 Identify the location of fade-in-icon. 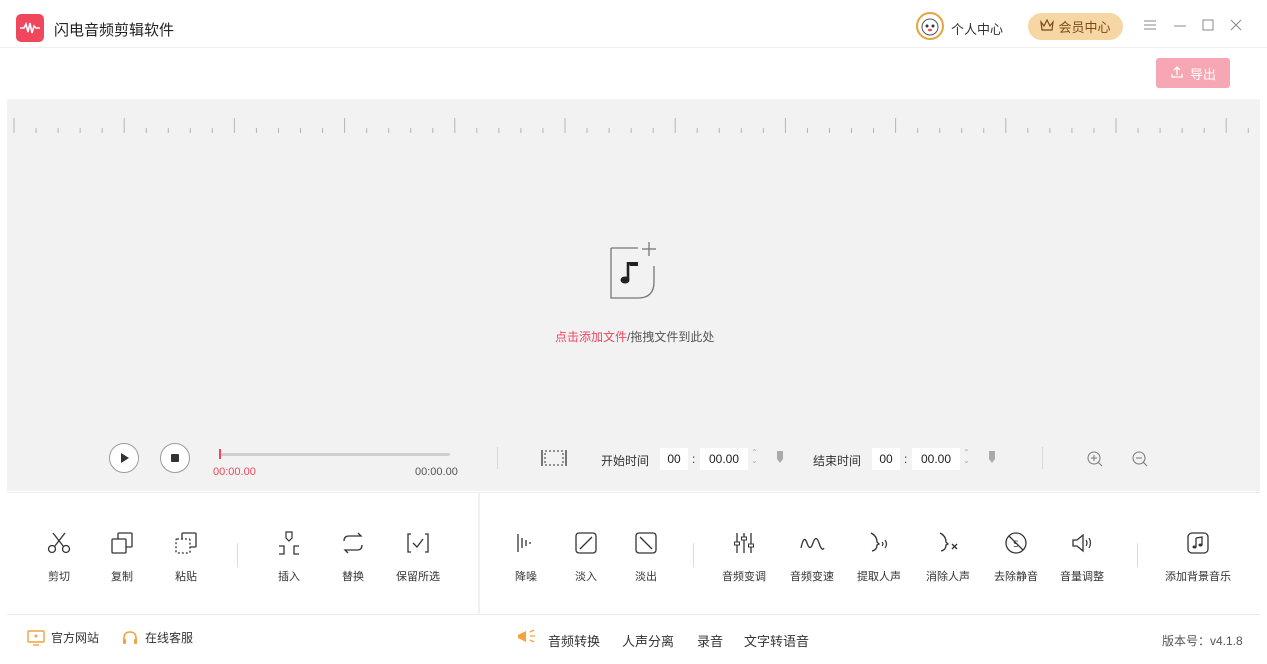
(586, 543).